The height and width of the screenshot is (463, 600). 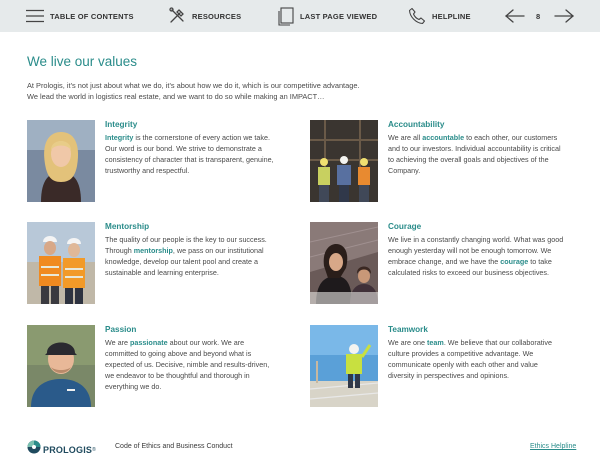 I want to click on table-of-contents-button: TABLE OF CONTENTS, so click(x=80, y=16).